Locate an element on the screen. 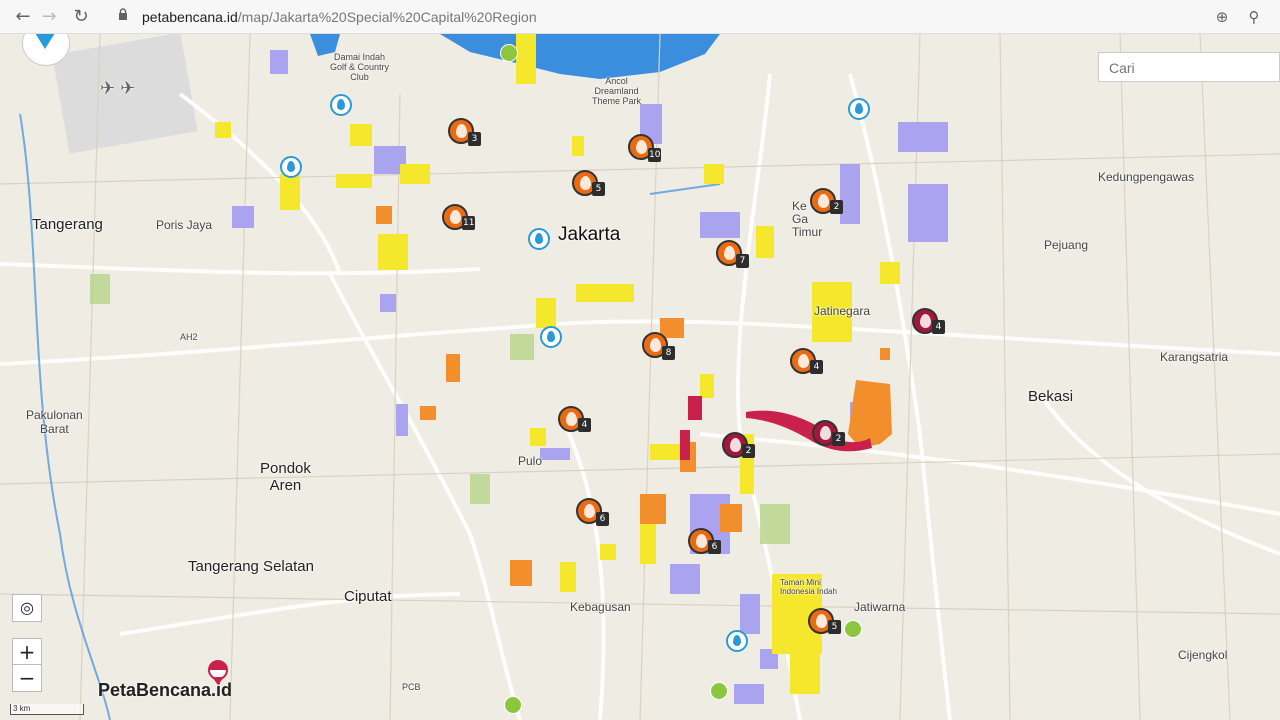 The height and width of the screenshot is (720, 1280). url-host: petabencana.id is located at coordinates (190, 17).